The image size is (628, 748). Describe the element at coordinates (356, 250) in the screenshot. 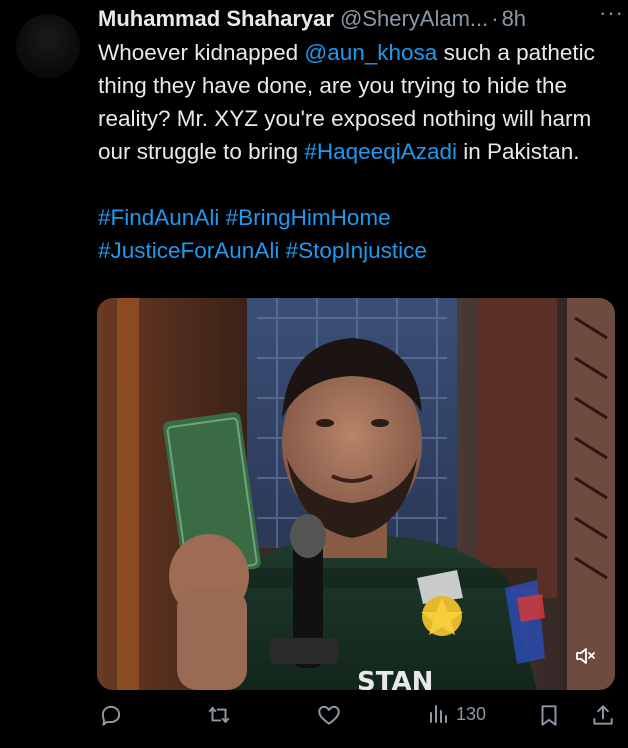

I see `hashtag-link: #StopInjustice` at that location.